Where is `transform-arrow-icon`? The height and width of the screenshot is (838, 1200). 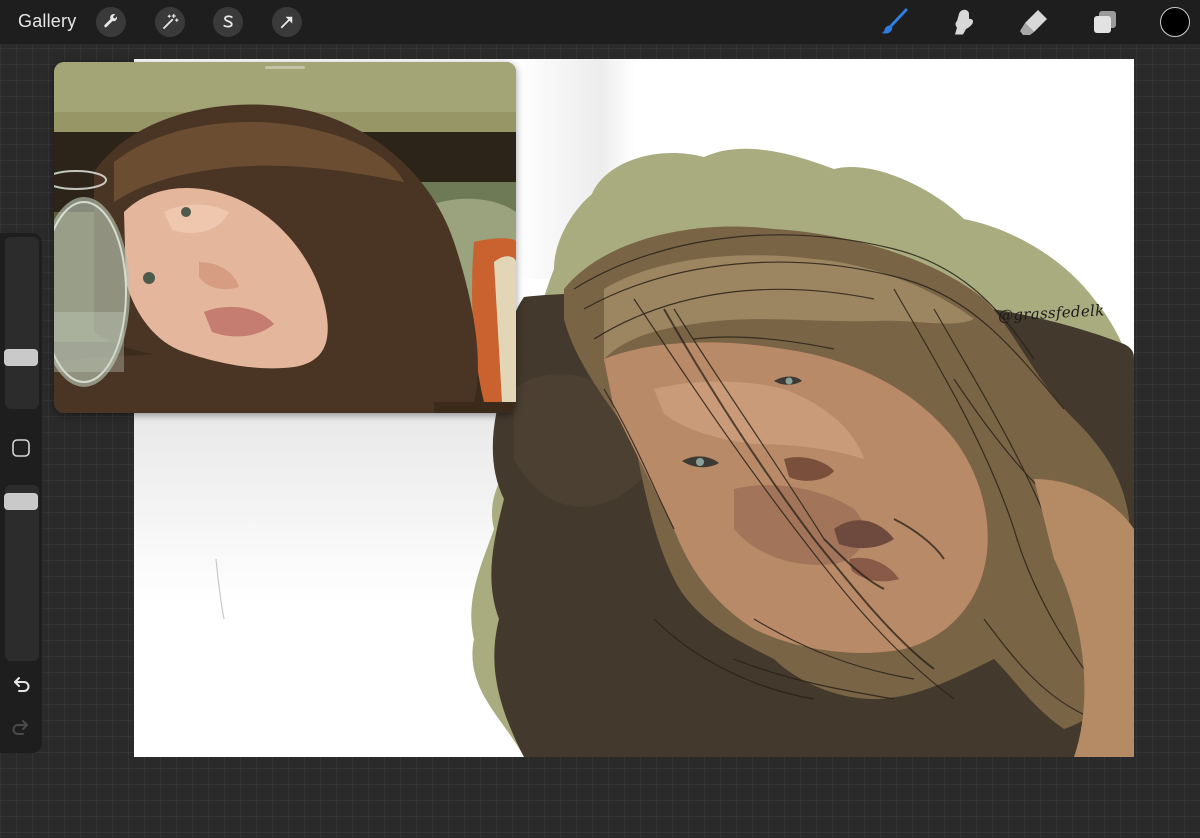 transform-arrow-icon is located at coordinates (286, 22).